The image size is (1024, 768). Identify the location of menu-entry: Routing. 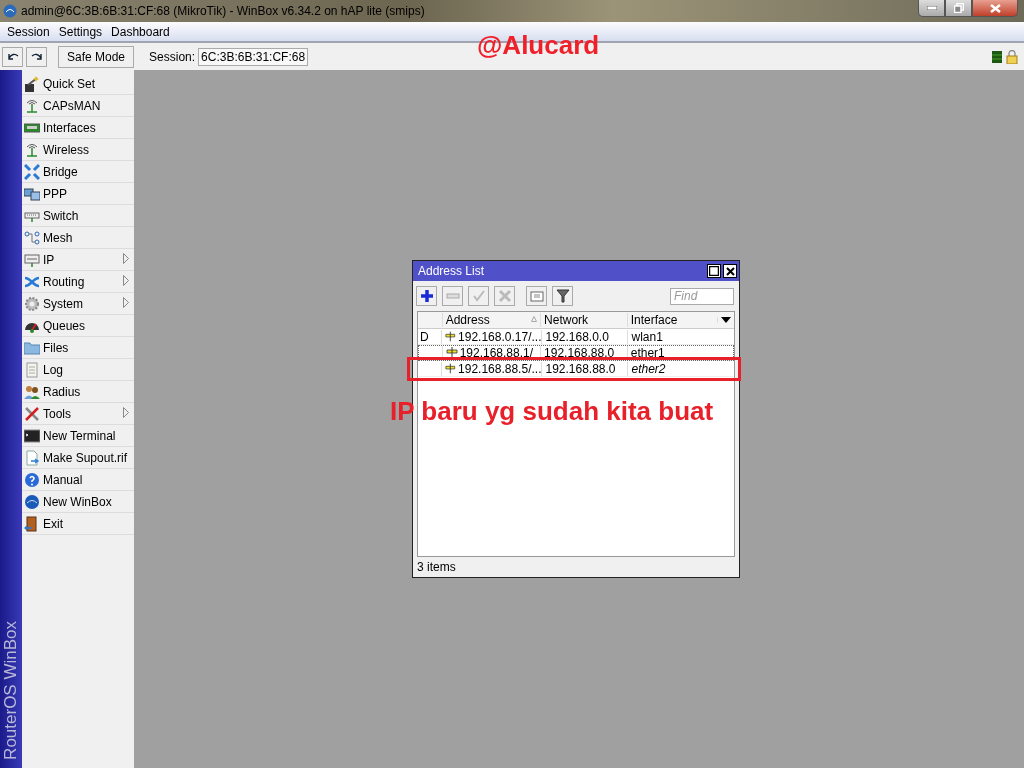
(78, 282).